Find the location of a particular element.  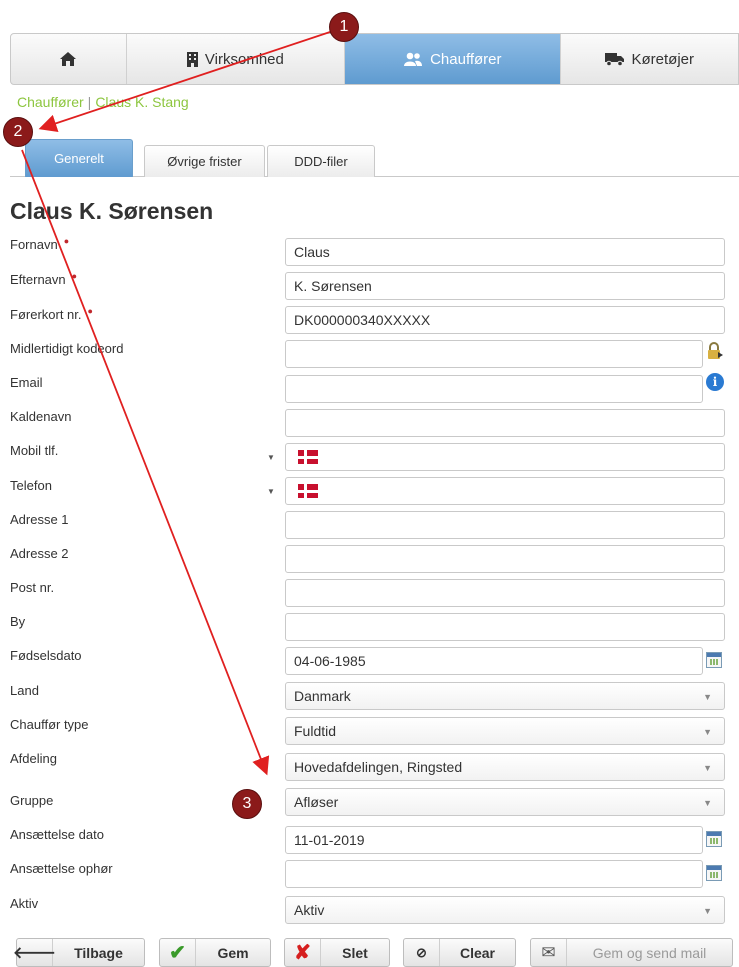

annotation-badge-1: 1 is located at coordinates (344, 27).